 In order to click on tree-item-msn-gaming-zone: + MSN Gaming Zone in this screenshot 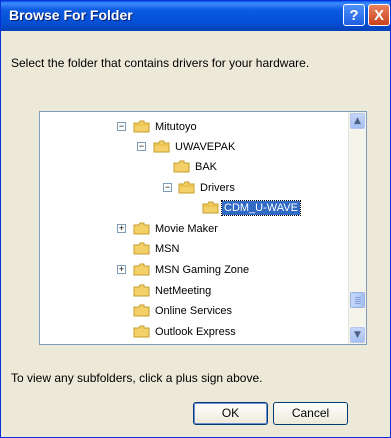, I will do `click(194, 269)`.